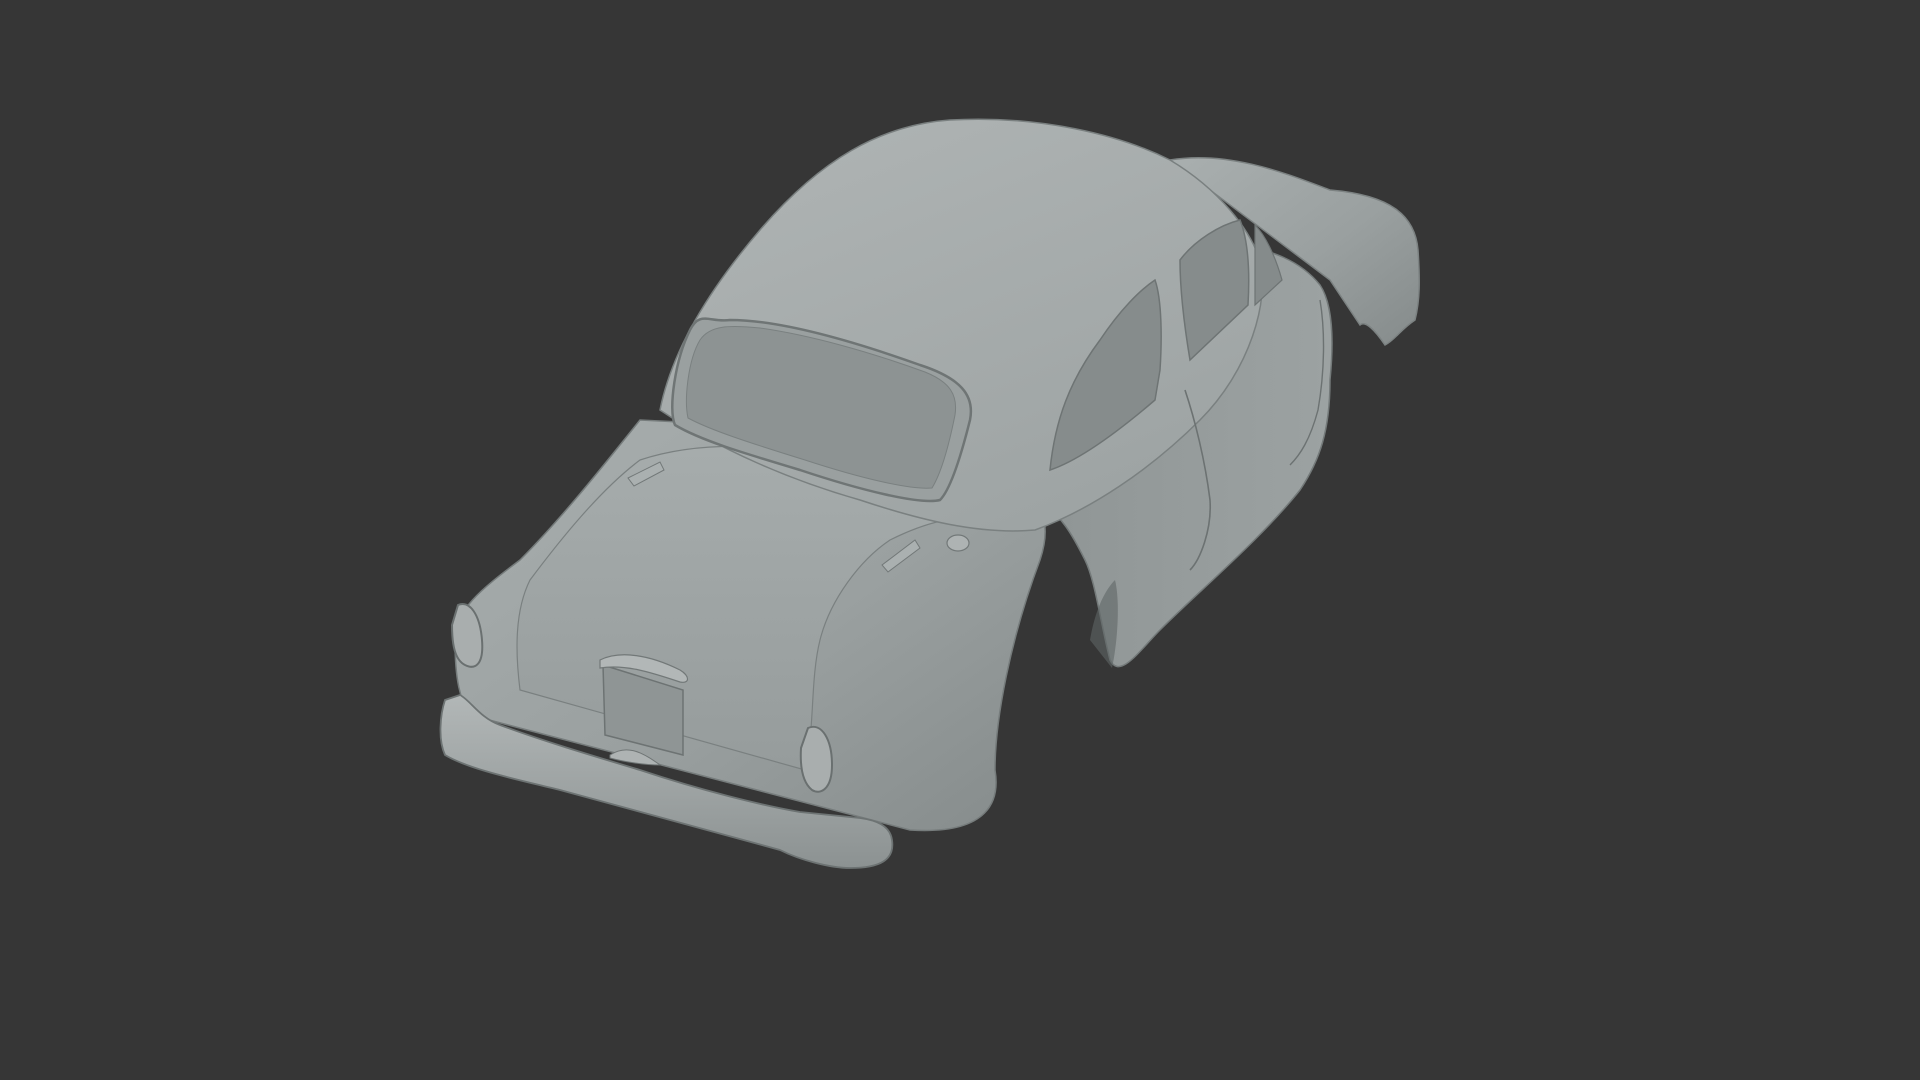  I want to click on tail-light-right, so click(816, 759).